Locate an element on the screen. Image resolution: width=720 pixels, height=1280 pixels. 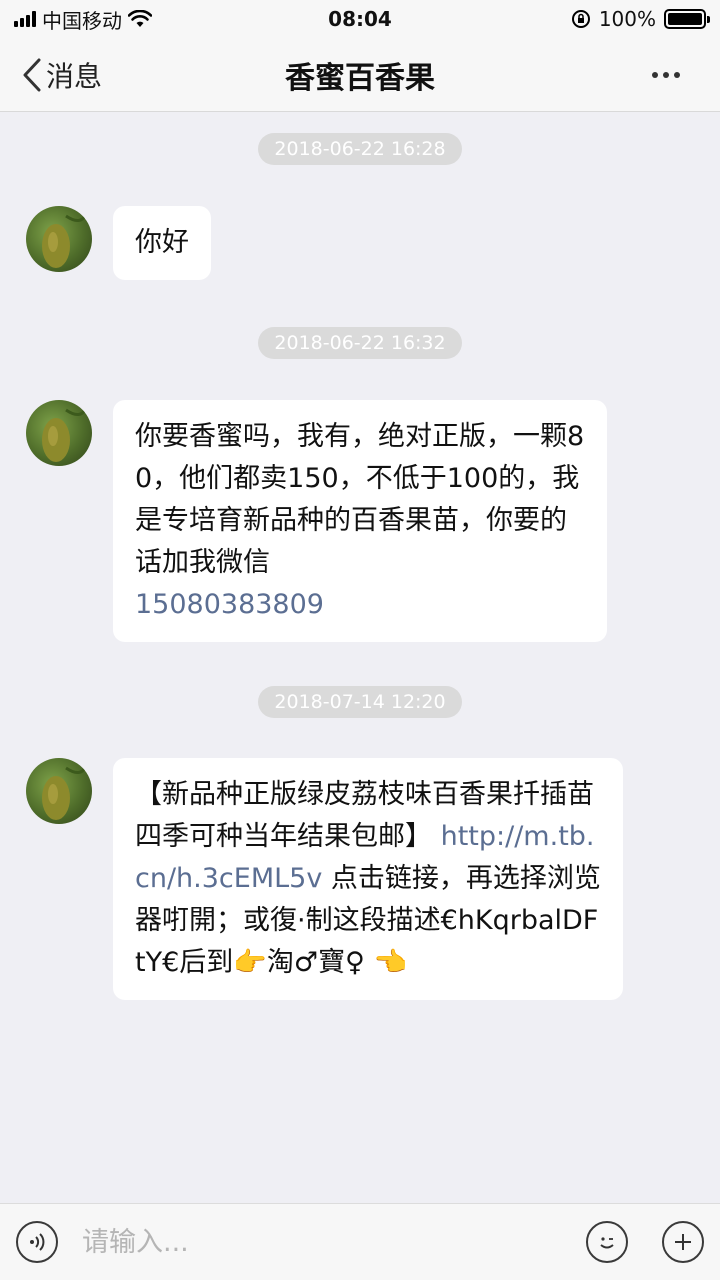
message-text: 你好 is located at coordinates (162, 242).